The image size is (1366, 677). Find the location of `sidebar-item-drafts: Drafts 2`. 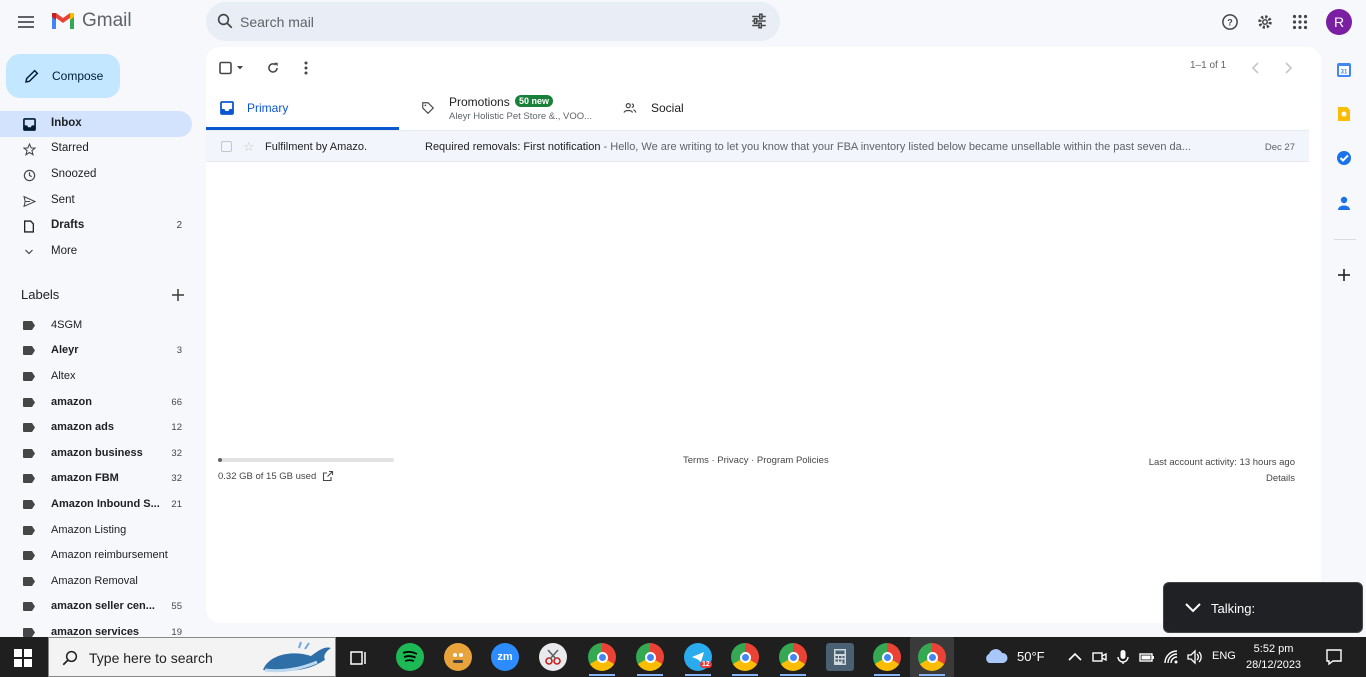

sidebar-item-drafts: Drafts 2 is located at coordinates (96, 226).